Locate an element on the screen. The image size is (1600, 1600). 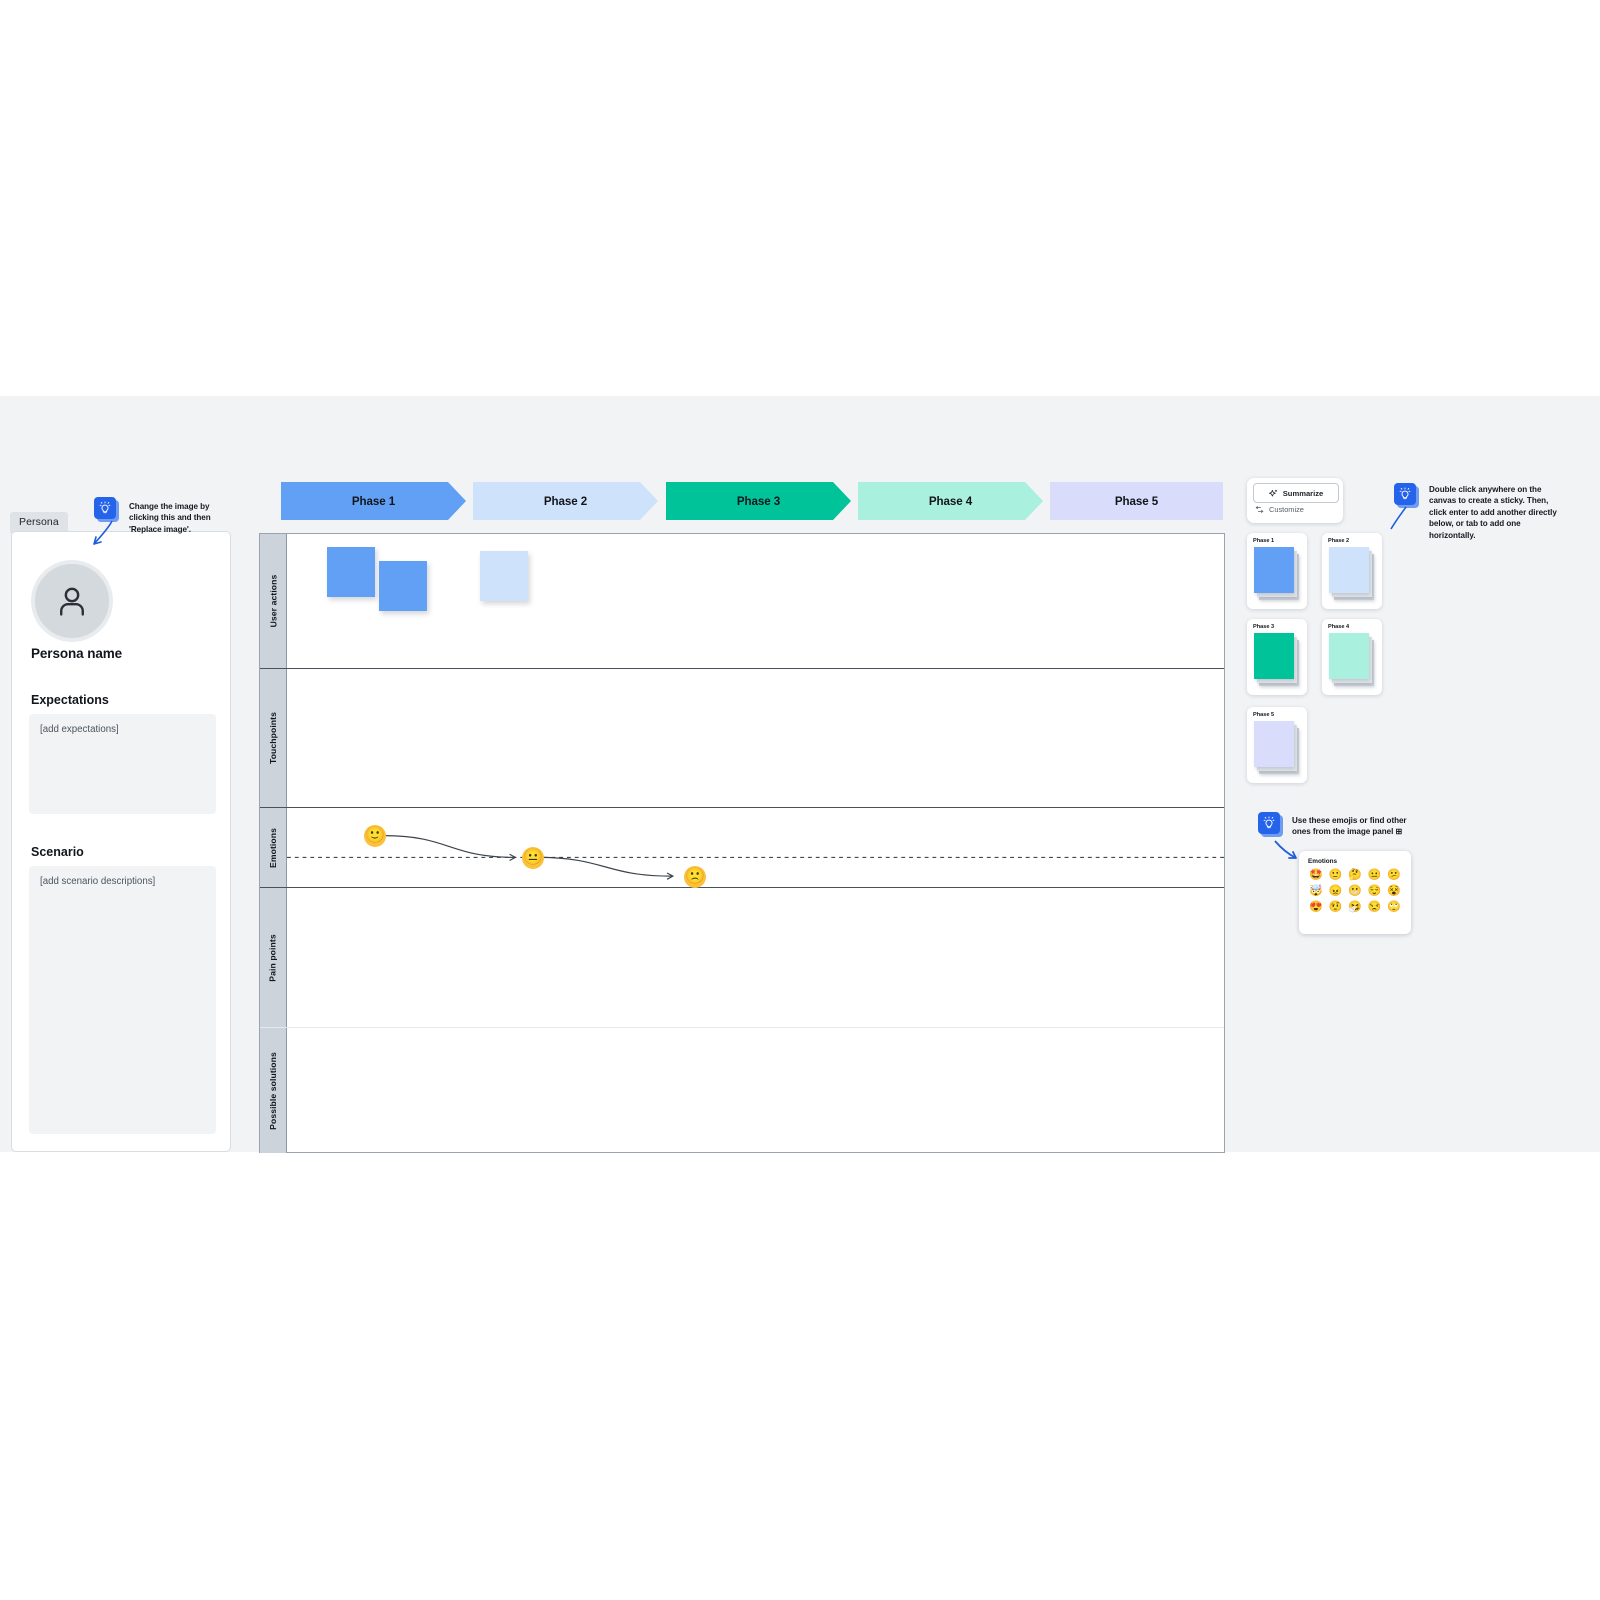
emoji-option-14: 😒 is located at coordinates (1374, 907).